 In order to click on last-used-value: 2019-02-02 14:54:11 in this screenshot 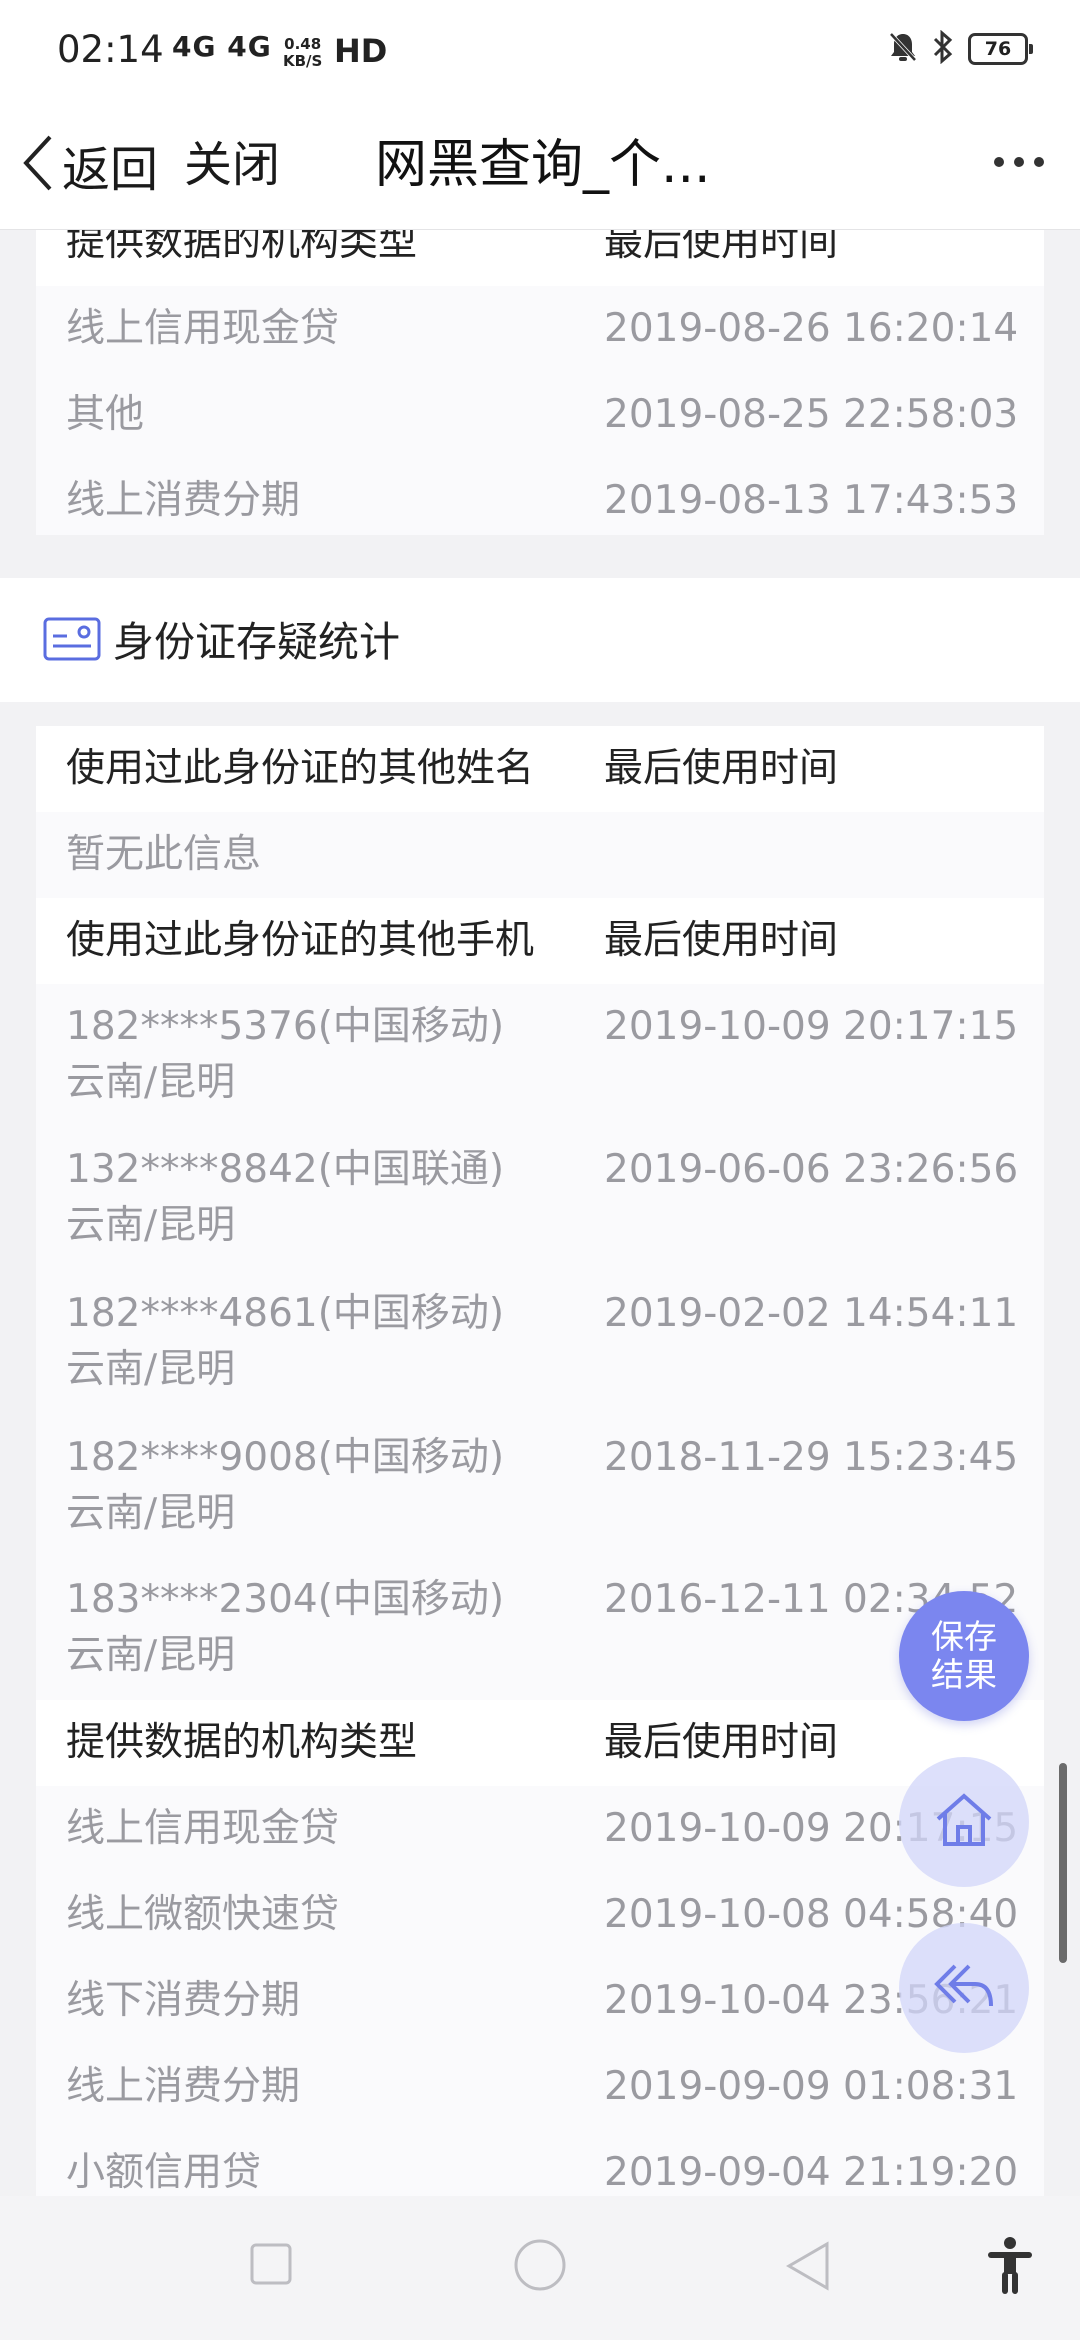, I will do `click(811, 1313)`.